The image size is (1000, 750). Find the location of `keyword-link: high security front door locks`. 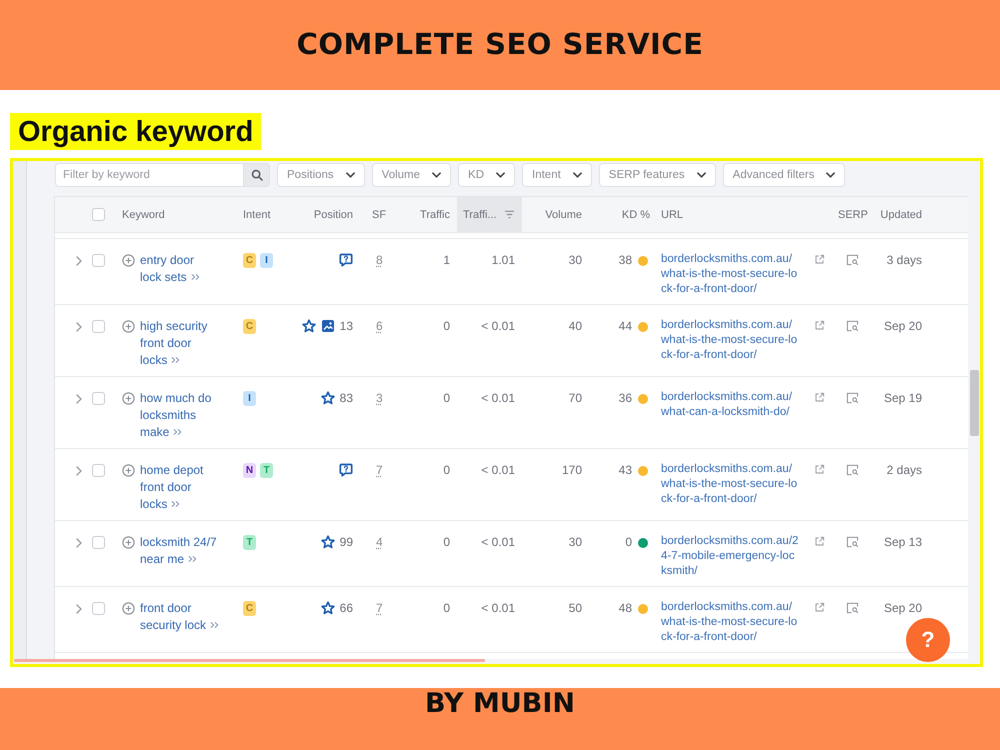

keyword-link: high security front door locks is located at coordinates (179, 343).